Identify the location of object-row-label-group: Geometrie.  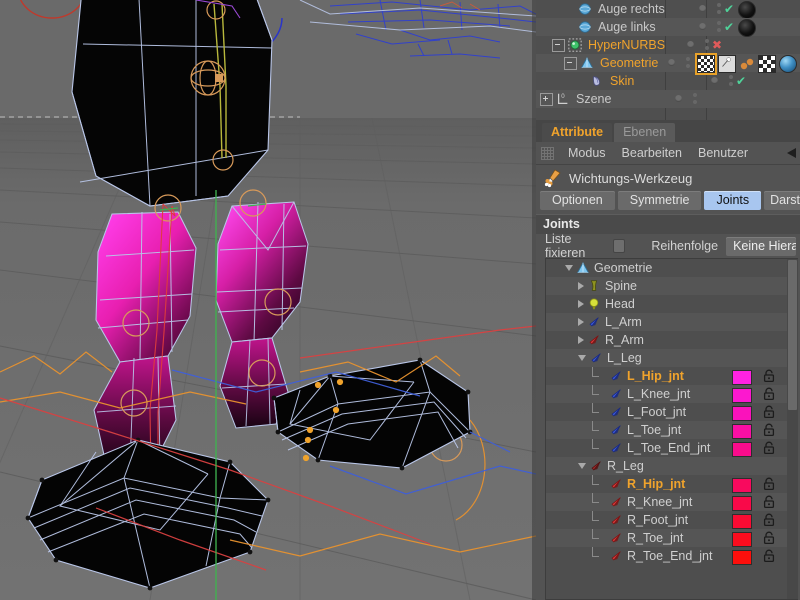
(599, 63).